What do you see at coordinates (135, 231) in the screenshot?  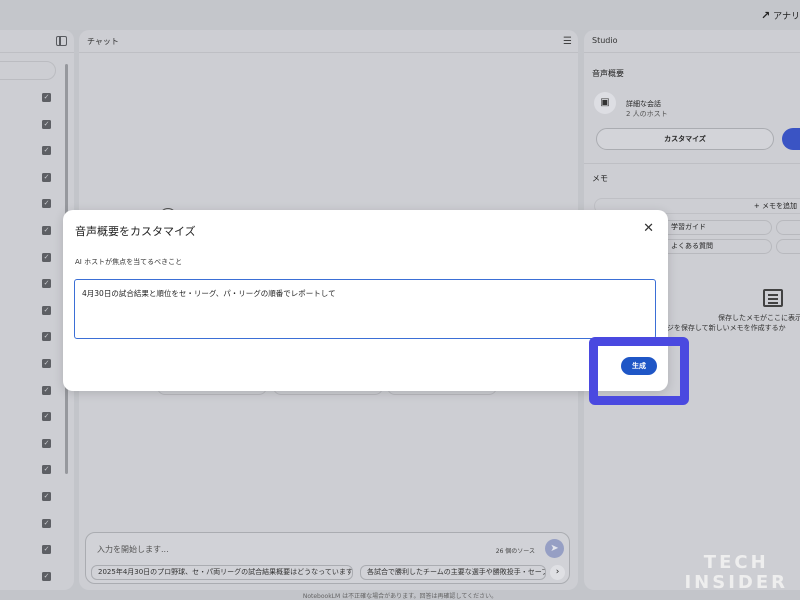 I see `dialog-title: 音声概要をカスタマイズ` at bounding box center [135, 231].